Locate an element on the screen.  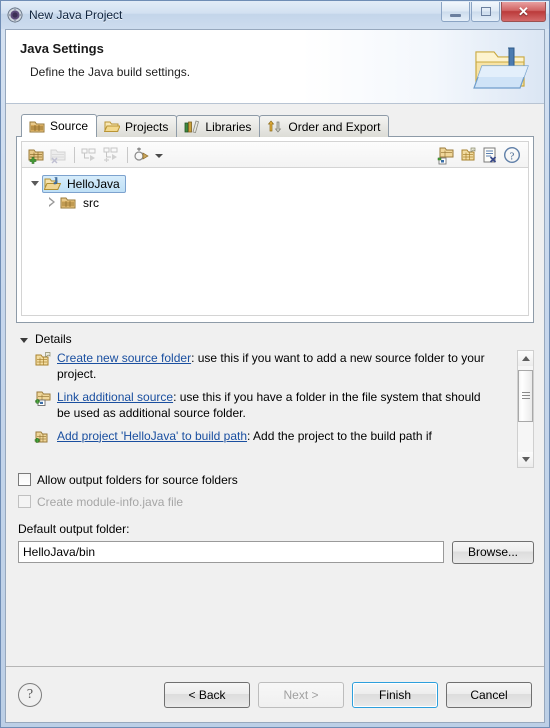
help-icon: ? is located at coordinates (30, 694).